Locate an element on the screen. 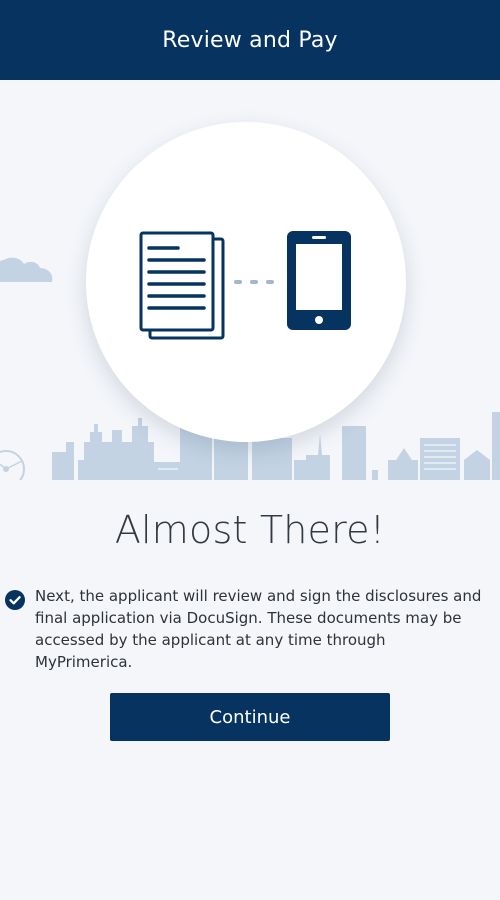  page-title: Review and Pay is located at coordinates (250, 40).